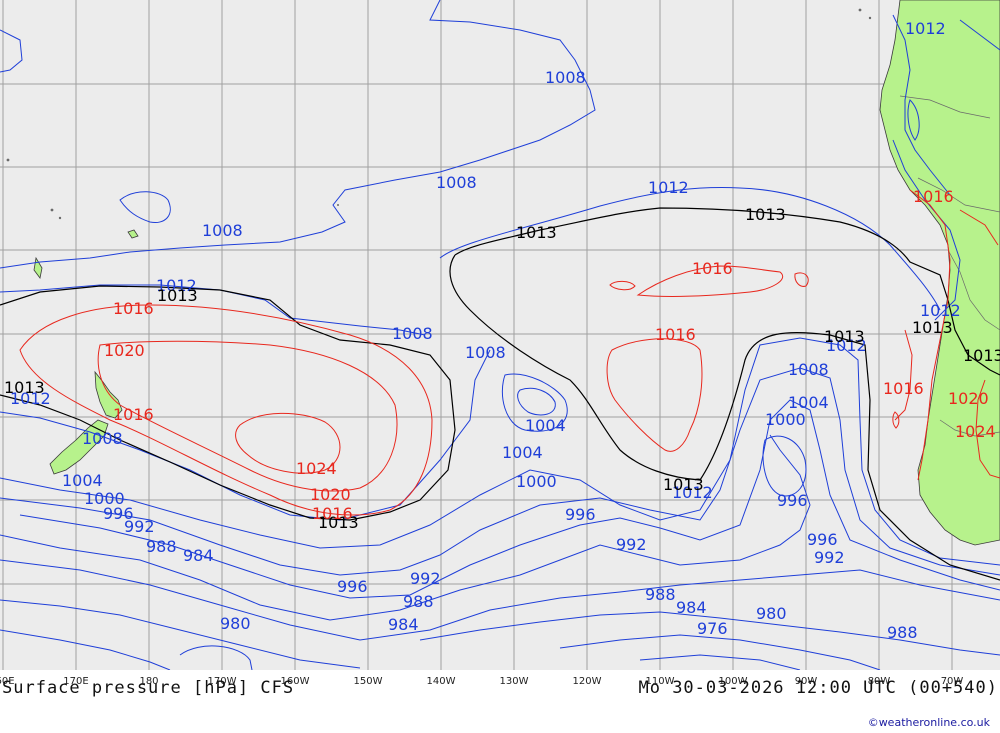 Image resolution: width=1000 pixels, height=733 pixels. What do you see at coordinates (441, 681) in the screenshot?
I see `lon-label: 140W` at bounding box center [441, 681].